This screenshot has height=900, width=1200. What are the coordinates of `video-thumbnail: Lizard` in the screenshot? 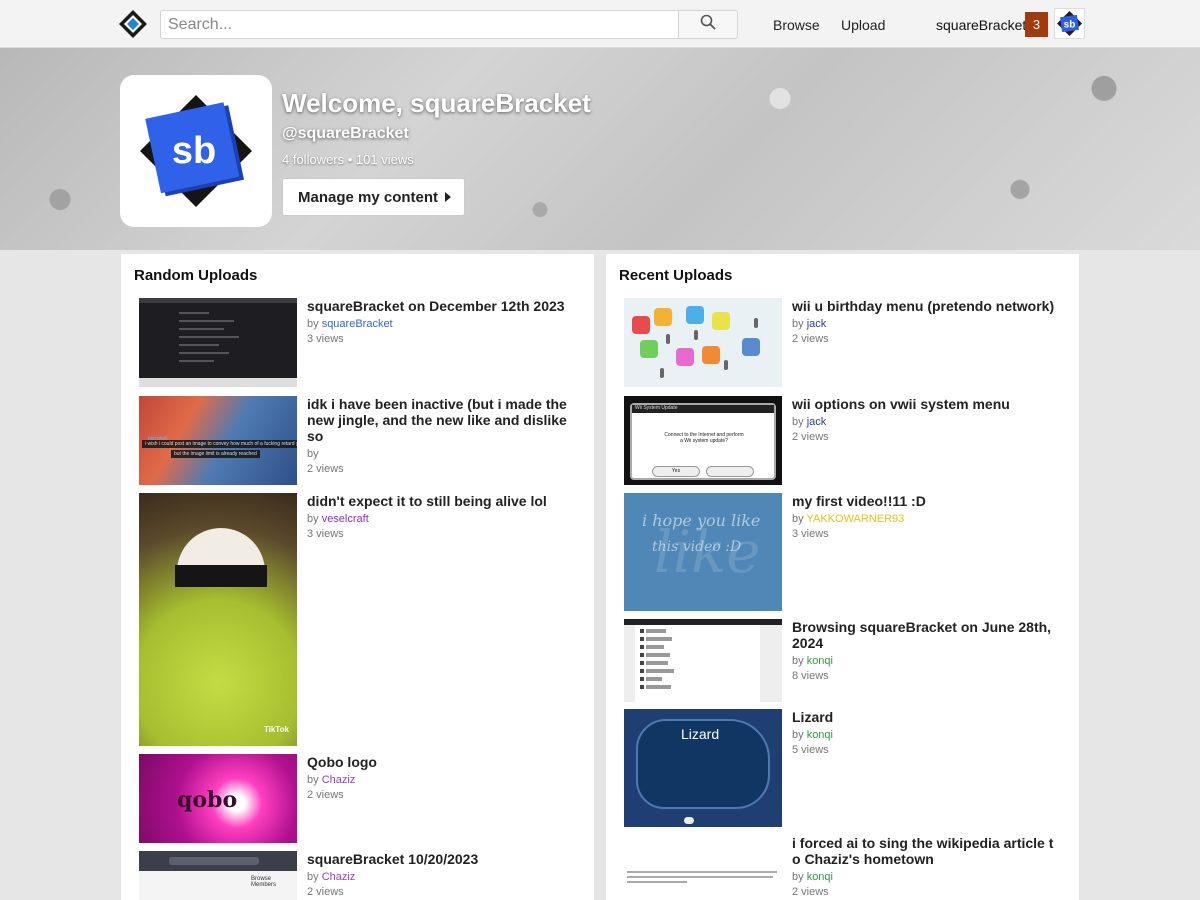 It's located at (703, 768).